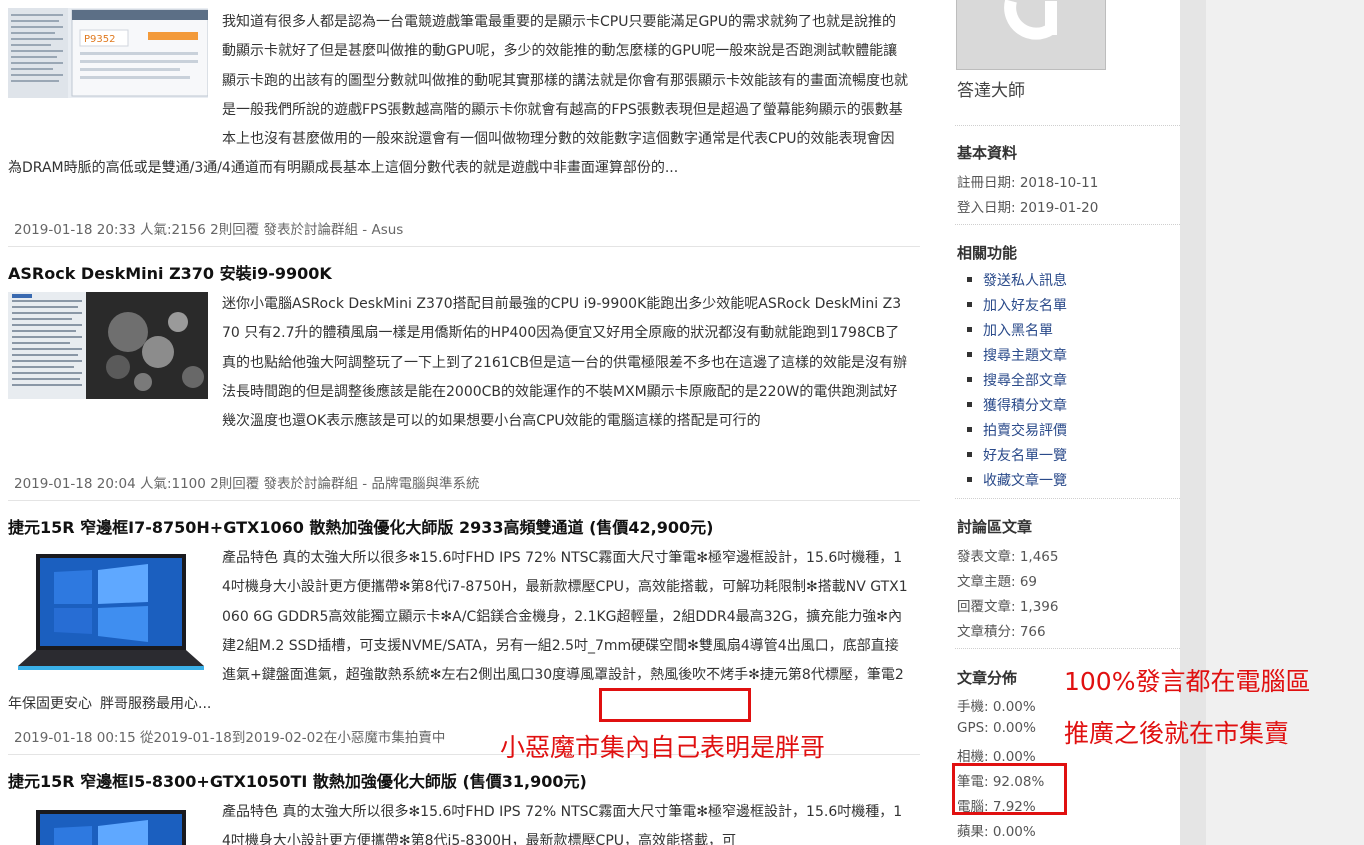 This screenshot has height=845, width=1364. What do you see at coordinates (1001, 632) in the screenshot?
I see `stat-points: 文章積分: 766` at bounding box center [1001, 632].